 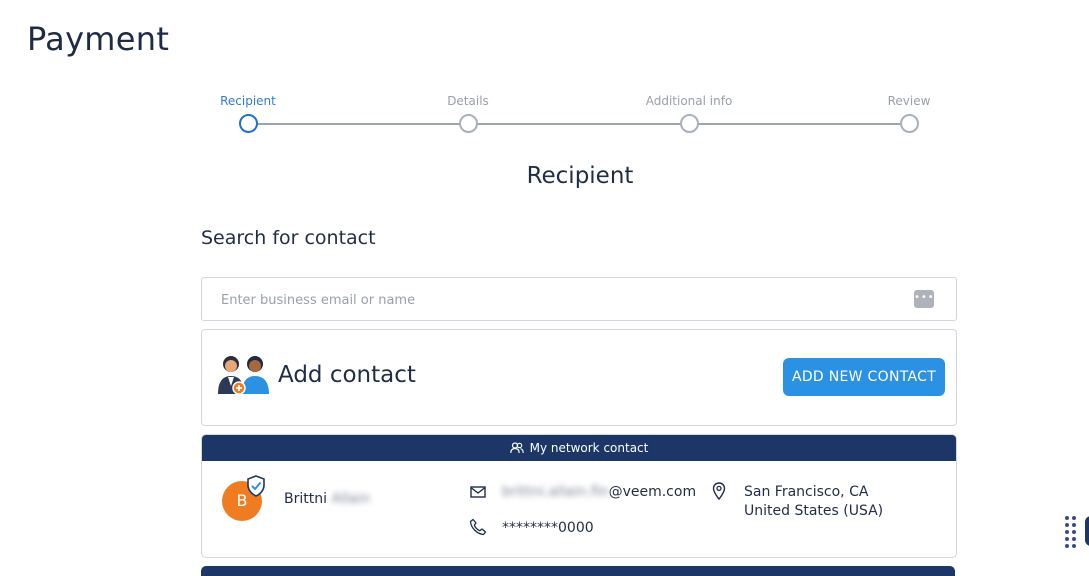 What do you see at coordinates (555, 492) in the screenshot?
I see `email-local-blurred: brittni.allain.fin` at bounding box center [555, 492].